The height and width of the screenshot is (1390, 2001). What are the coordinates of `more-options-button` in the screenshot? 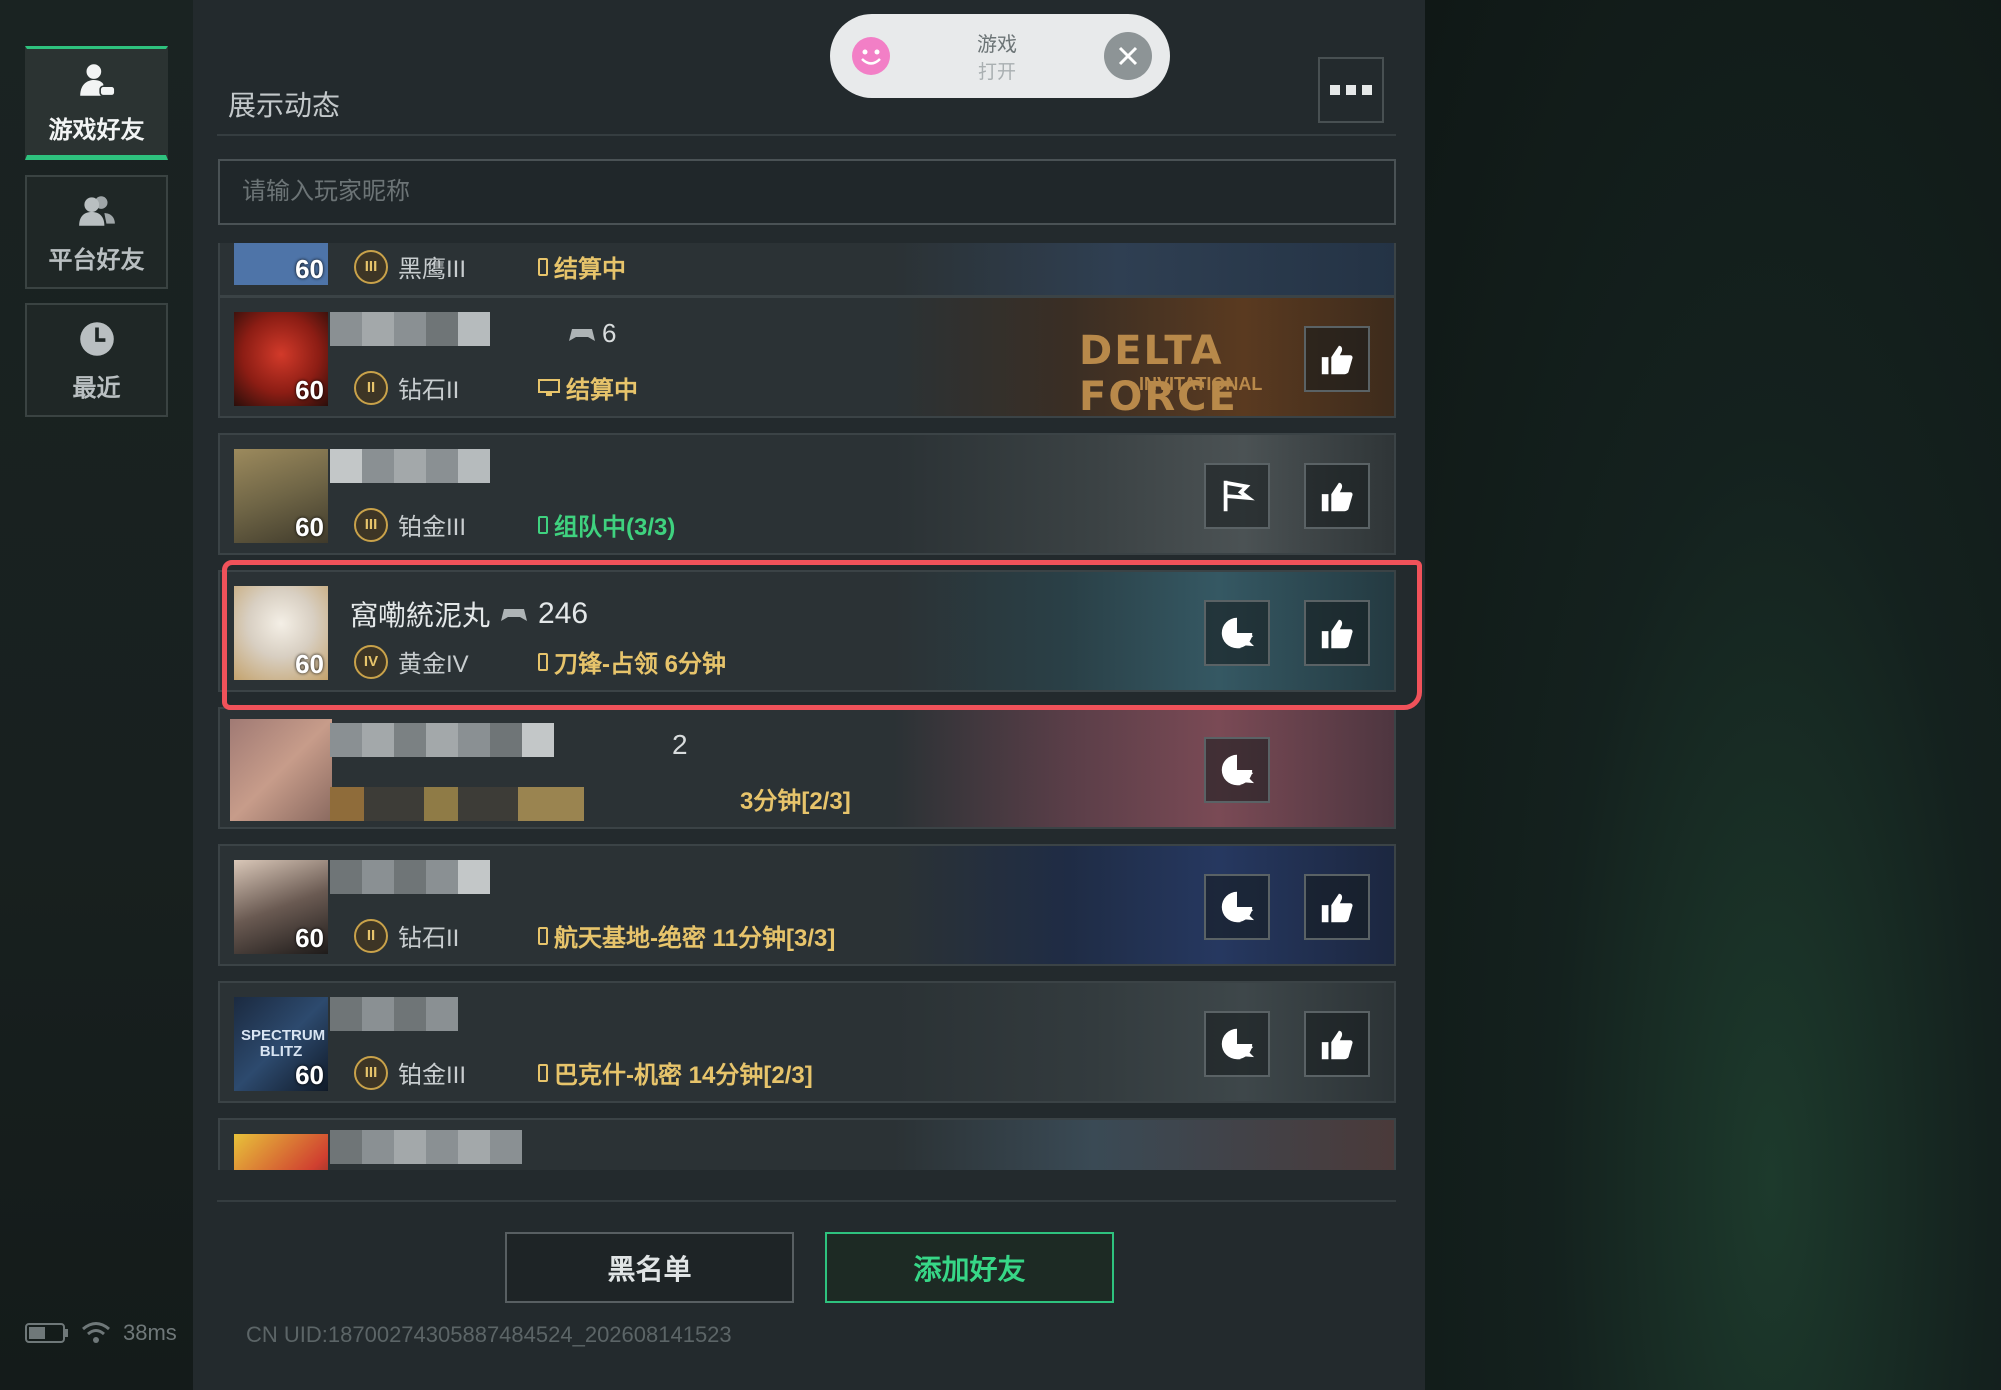 It's located at (1351, 90).